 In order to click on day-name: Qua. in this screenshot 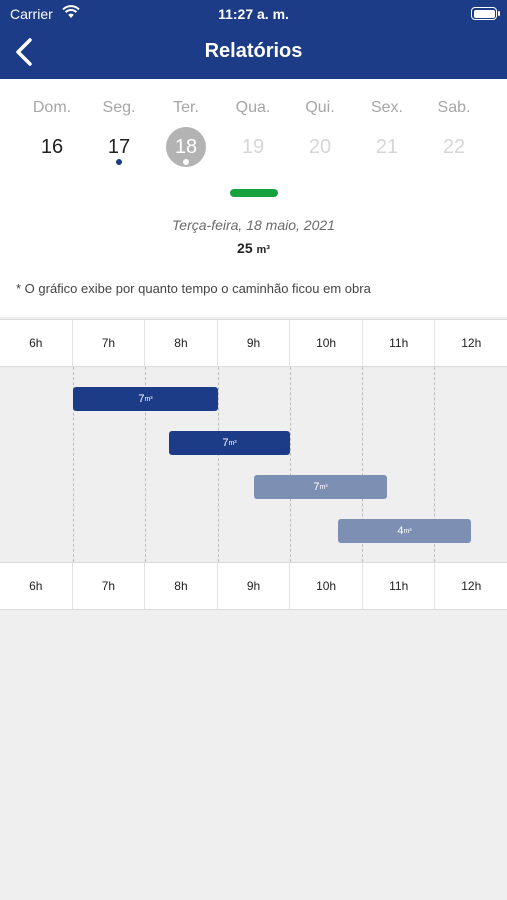, I will do `click(253, 107)`.